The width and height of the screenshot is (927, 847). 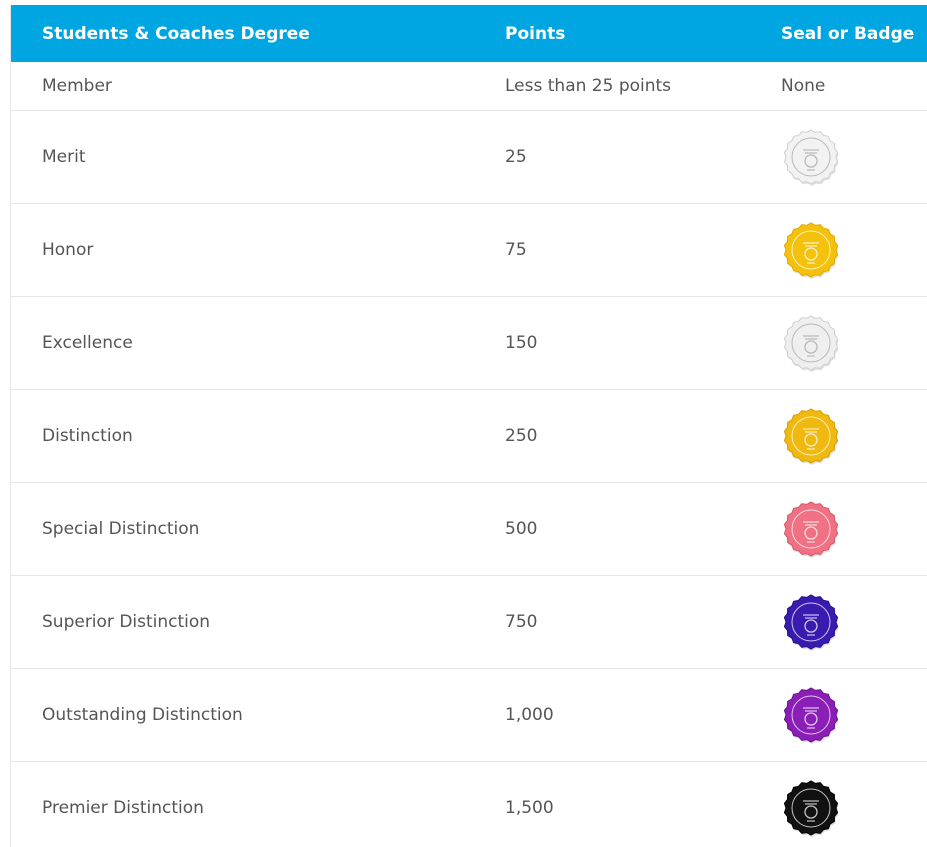 What do you see at coordinates (176, 33) in the screenshot?
I see `header-degree: Students & Coaches Degree` at bounding box center [176, 33].